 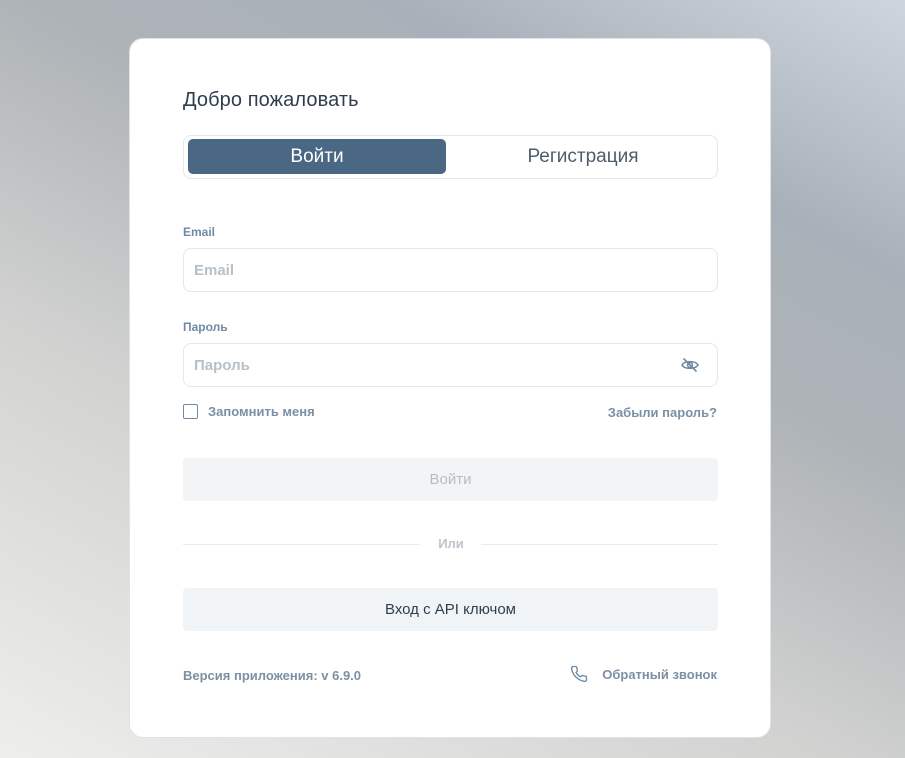 I want to click on tab-register: Регистрация, so click(x=583, y=156).